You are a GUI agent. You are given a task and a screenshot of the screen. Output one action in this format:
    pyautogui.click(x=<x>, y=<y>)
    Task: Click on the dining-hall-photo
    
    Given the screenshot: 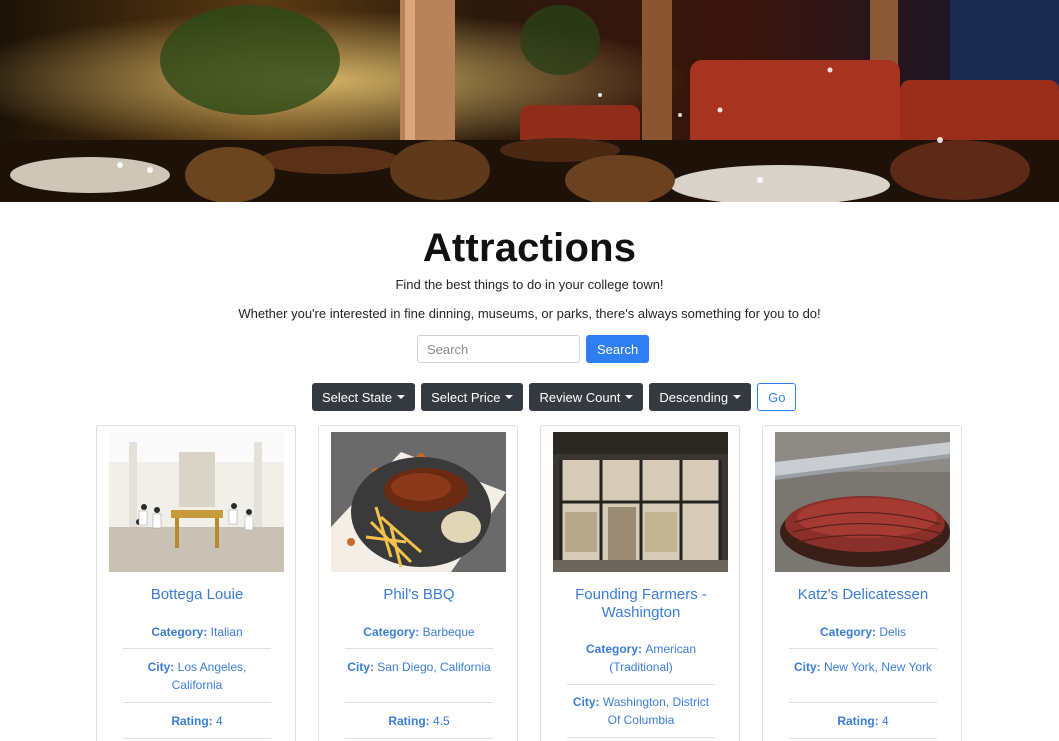 What is the action you would take?
    pyautogui.click(x=196, y=502)
    